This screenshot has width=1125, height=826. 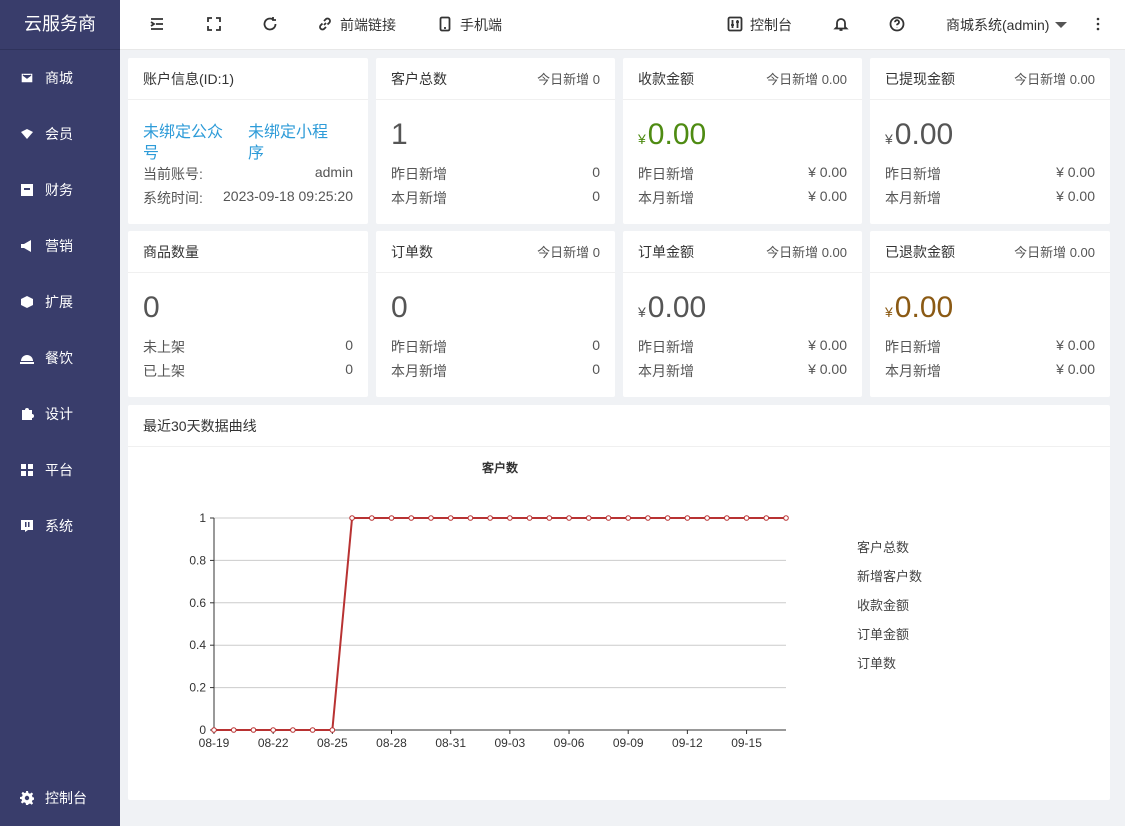 I want to click on yen-sign: ¥, so click(x=889, y=312).